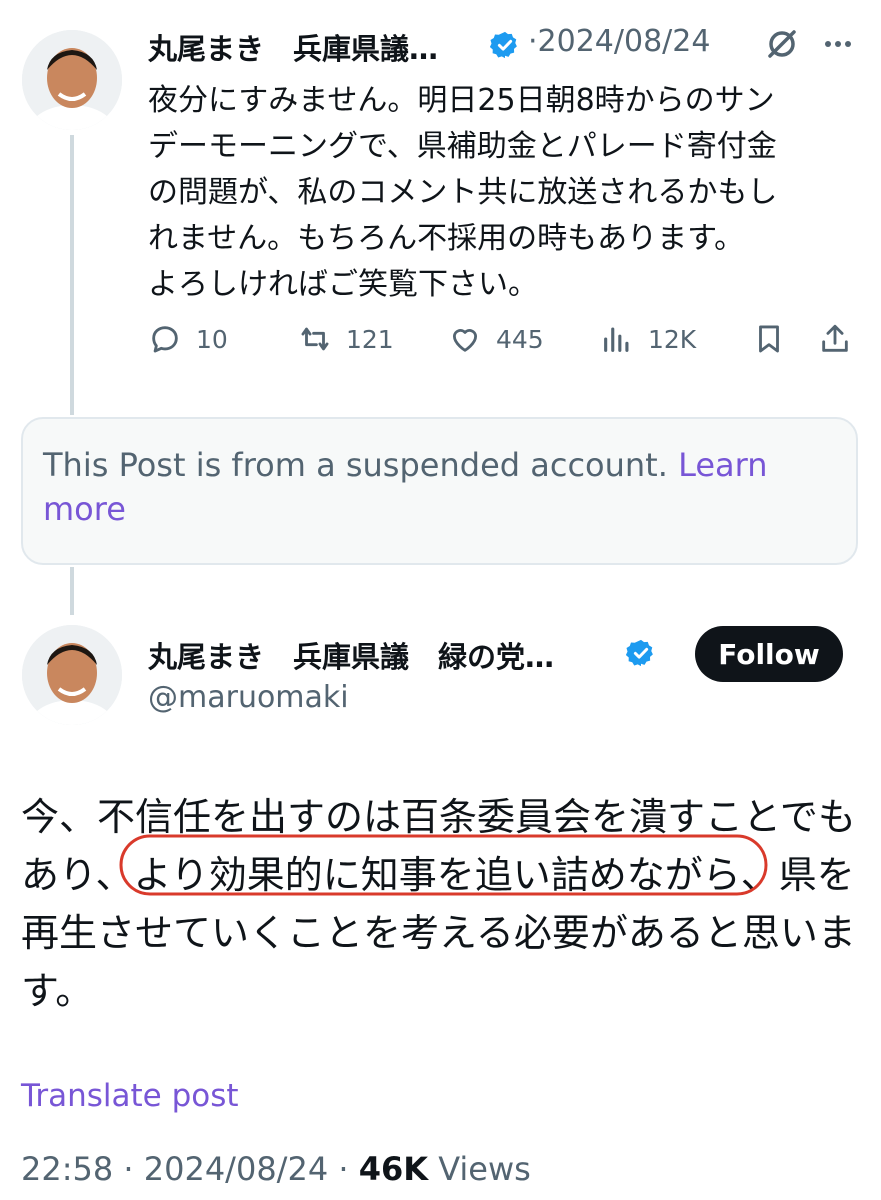 The height and width of the screenshot is (1200, 881). Describe the element at coordinates (67, 1169) in the screenshot. I see `post-time: 22:58` at that location.